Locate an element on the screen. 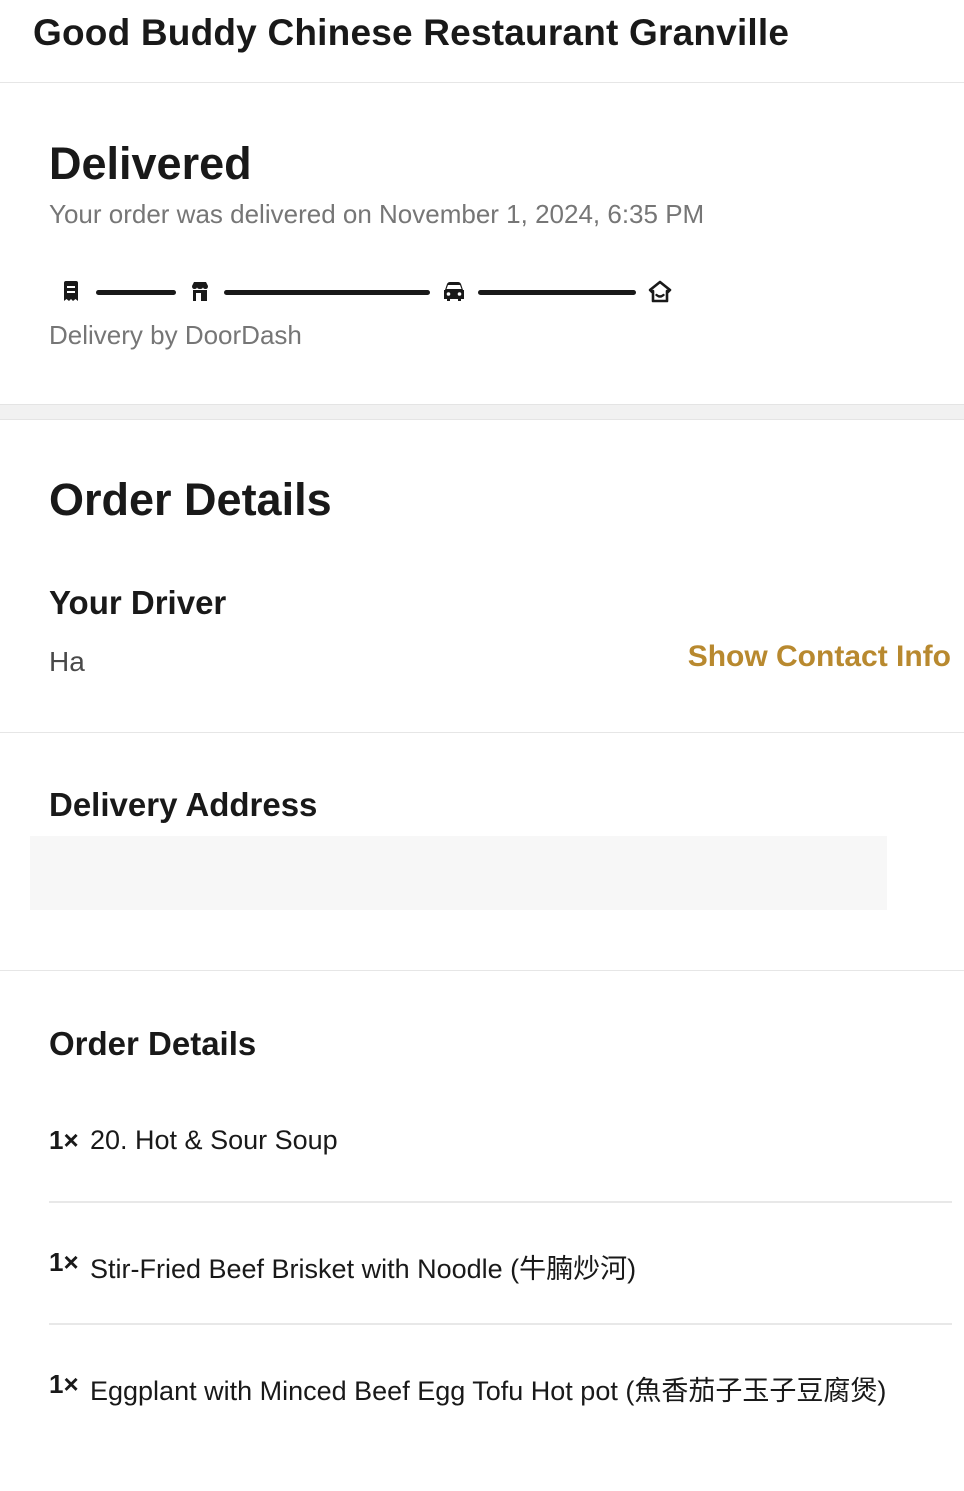 Image resolution: width=964 pixels, height=1491 pixels. driver-name: Ha is located at coordinates (67, 661).